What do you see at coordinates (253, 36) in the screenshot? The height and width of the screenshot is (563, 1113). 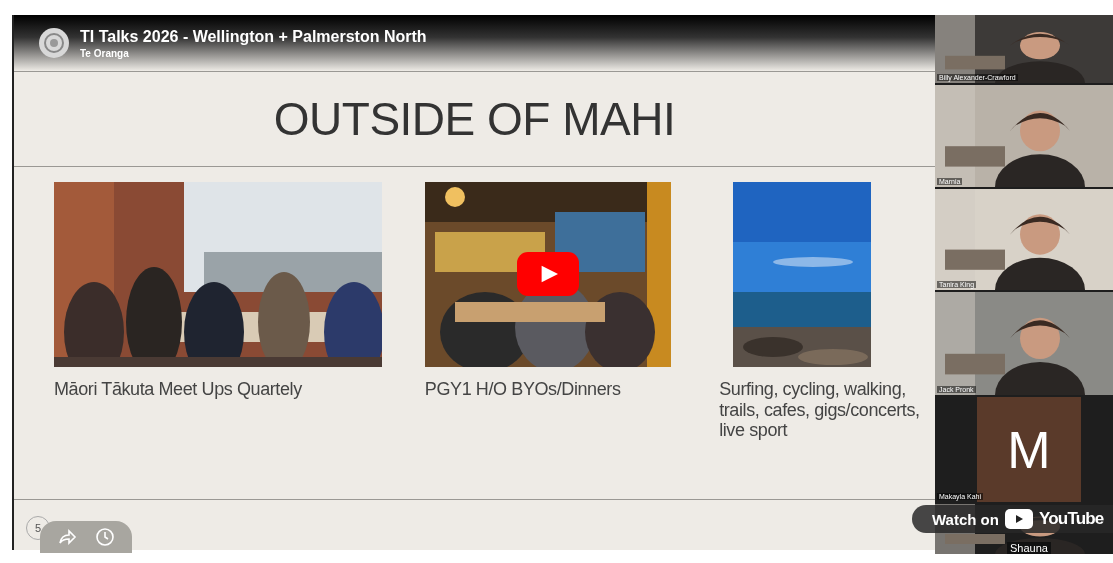 I see `video-title: TI Talks 2026 - Wellington + Palmerston North` at bounding box center [253, 36].